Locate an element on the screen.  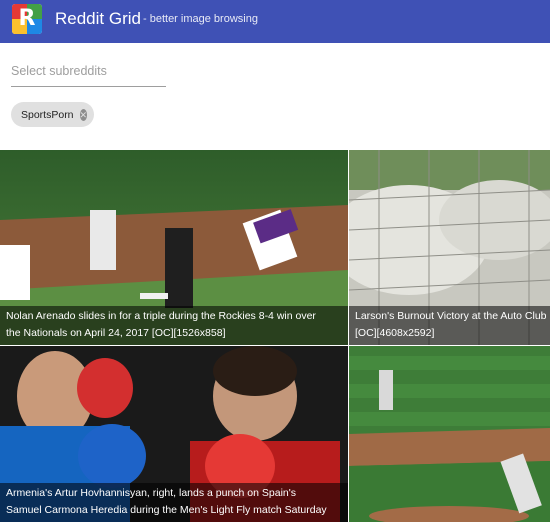
baseball-field-image is located at coordinates (449, 434).